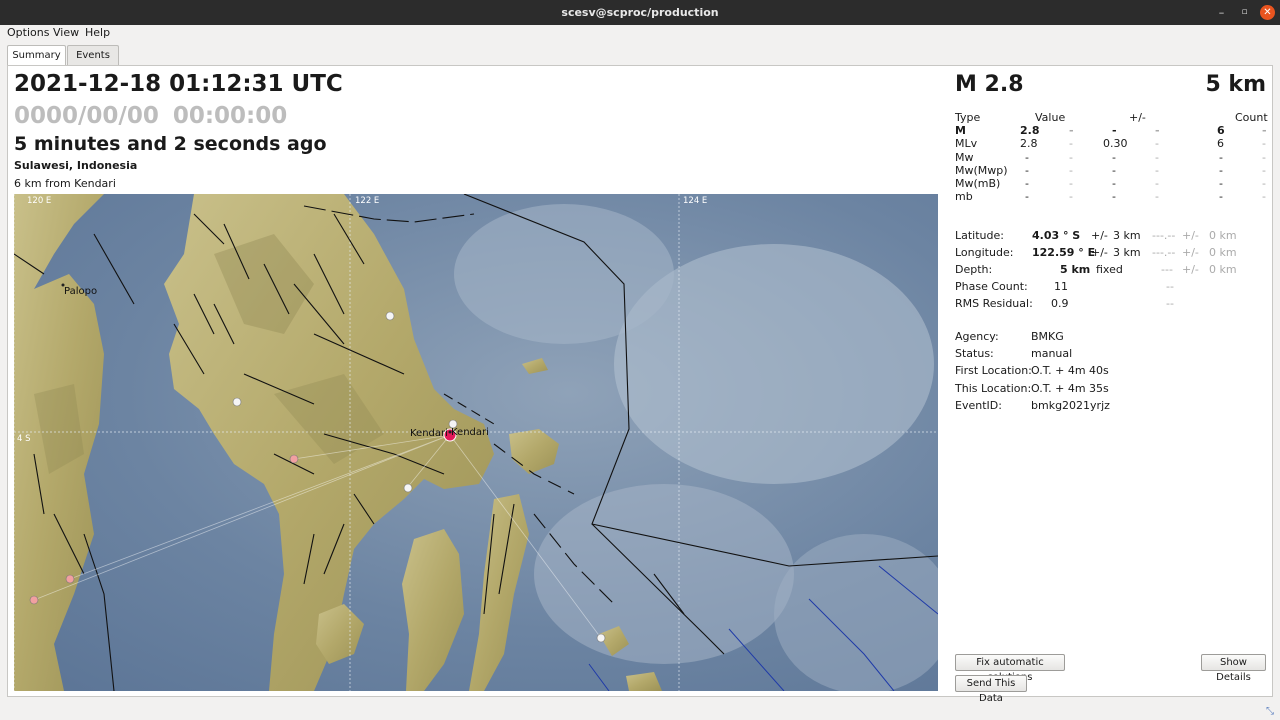 The height and width of the screenshot is (720, 1280). What do you see at coordinates (1010, 668) in the screenshot?
I see `fix-automatic-button: Fix automatic solutions` at bounding box center [1010, 668].